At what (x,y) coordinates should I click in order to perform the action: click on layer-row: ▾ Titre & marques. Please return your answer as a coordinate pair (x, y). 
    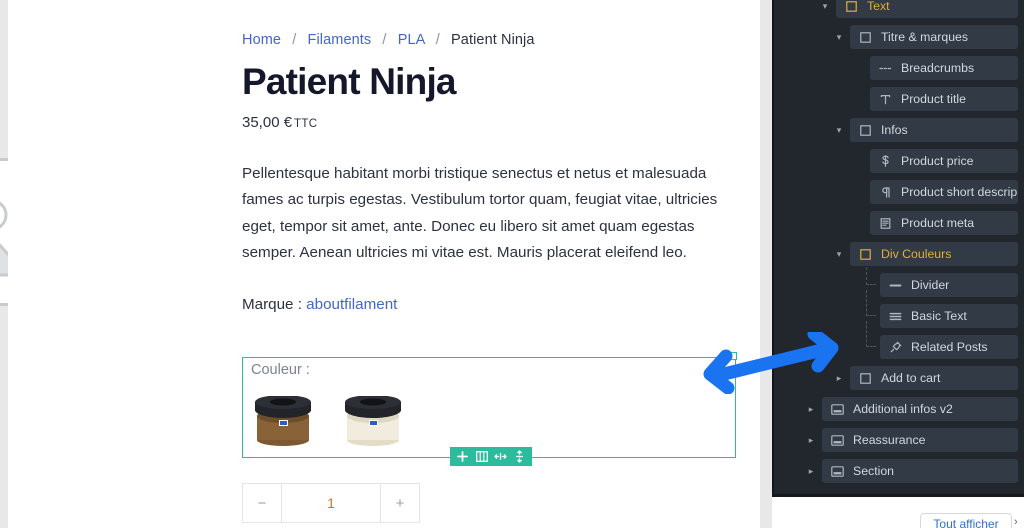
    Looking at the image, I should click on (899, 37).